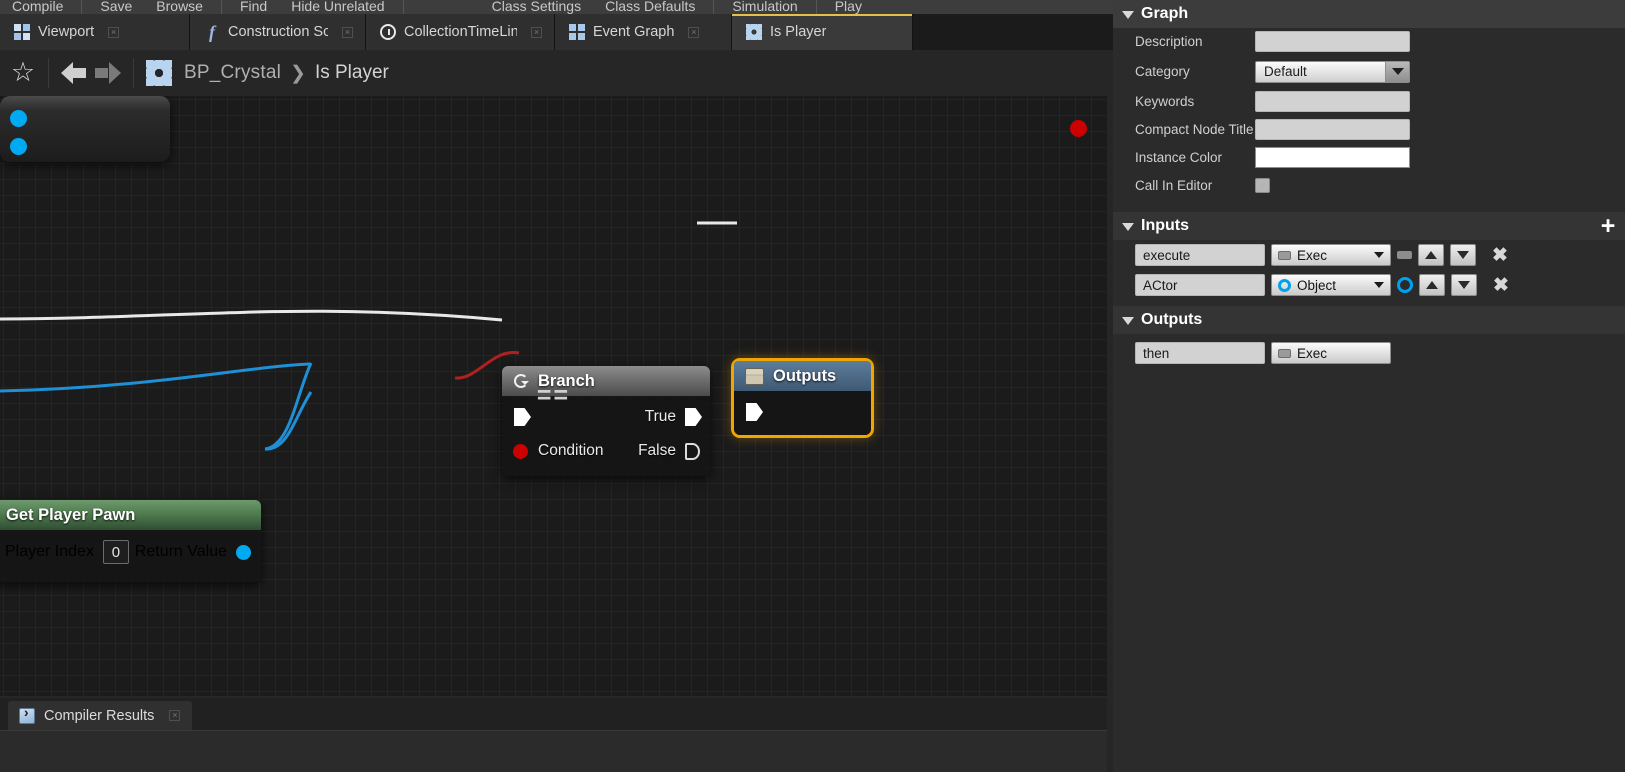 Image resolution: width=1625 pixels, height=772 pixels. What do you see at coordinates (460, 32) in the screenshot?
I see `tab-collection-timeline: CollectionTimeLin` at bounding box center [460, 32].